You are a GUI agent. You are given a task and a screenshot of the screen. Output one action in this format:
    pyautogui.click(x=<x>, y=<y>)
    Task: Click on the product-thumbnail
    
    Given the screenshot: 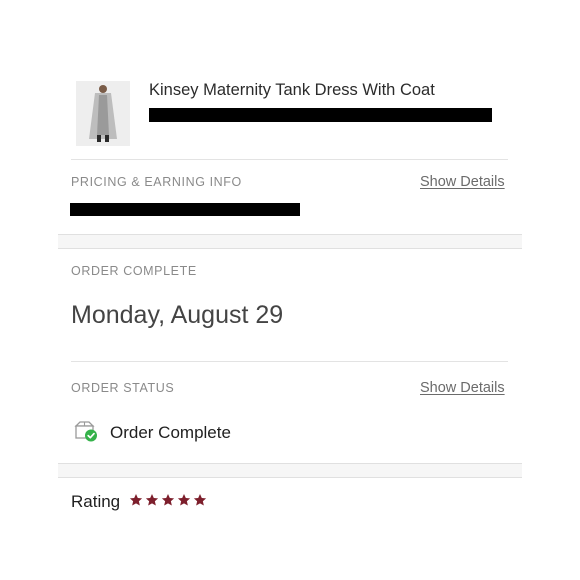 What is the action you would take?
    pyautogui.click(x=103, y=113)
    